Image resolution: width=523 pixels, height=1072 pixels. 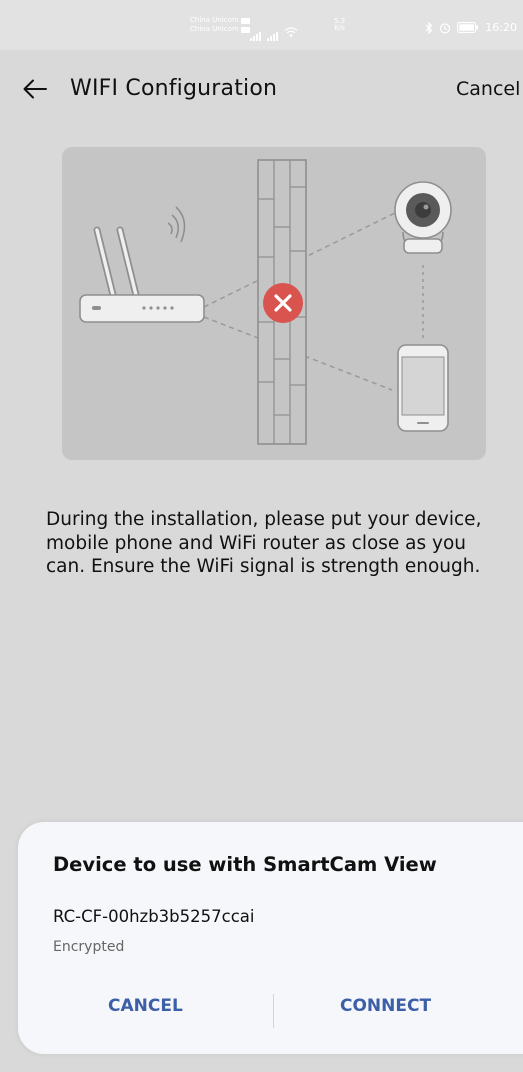 I want to click on back-button, so click(x=35, y=89).